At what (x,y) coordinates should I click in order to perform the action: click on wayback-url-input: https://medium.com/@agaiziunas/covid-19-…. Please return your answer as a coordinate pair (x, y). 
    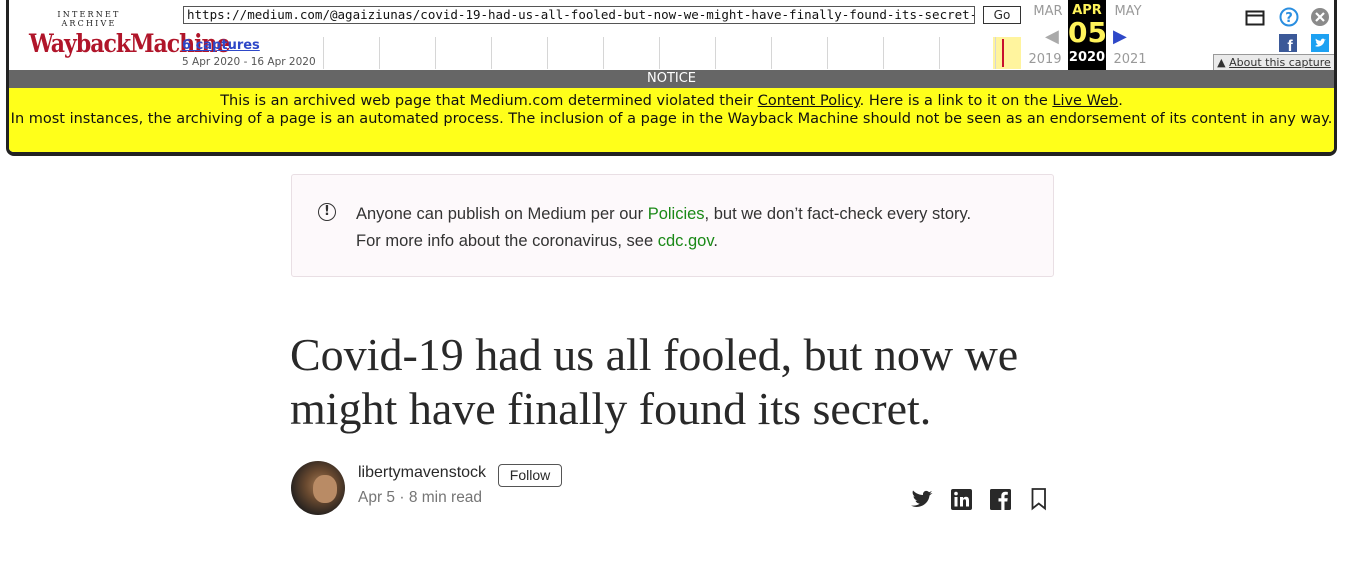
    Looking at the image, I should click on (579, 15).